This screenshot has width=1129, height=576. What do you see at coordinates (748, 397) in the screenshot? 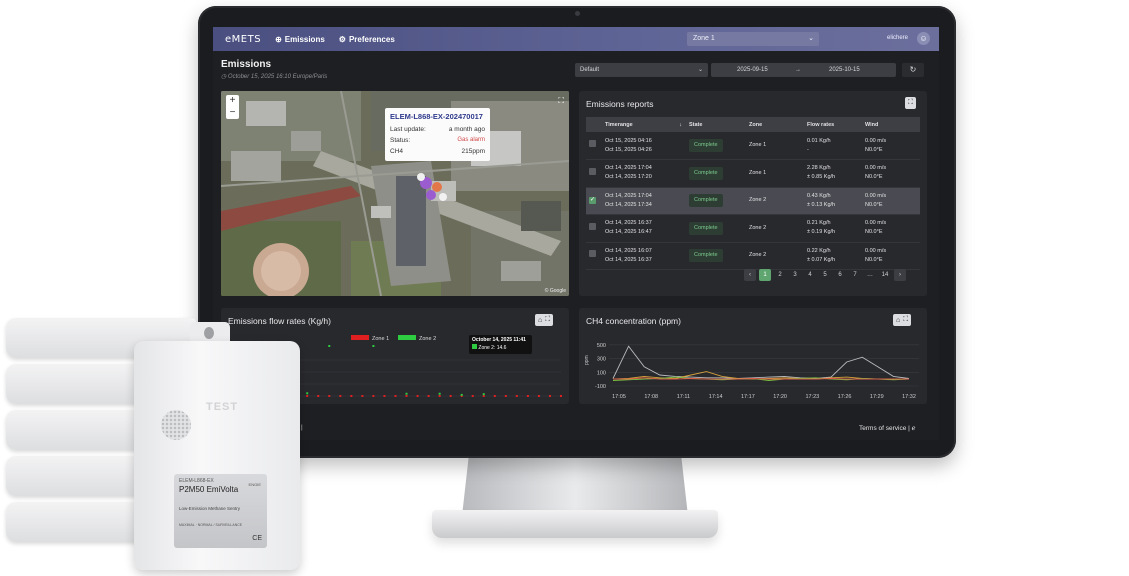
I see `x-tick-label: 17:17` at bounding box center [748, 397].